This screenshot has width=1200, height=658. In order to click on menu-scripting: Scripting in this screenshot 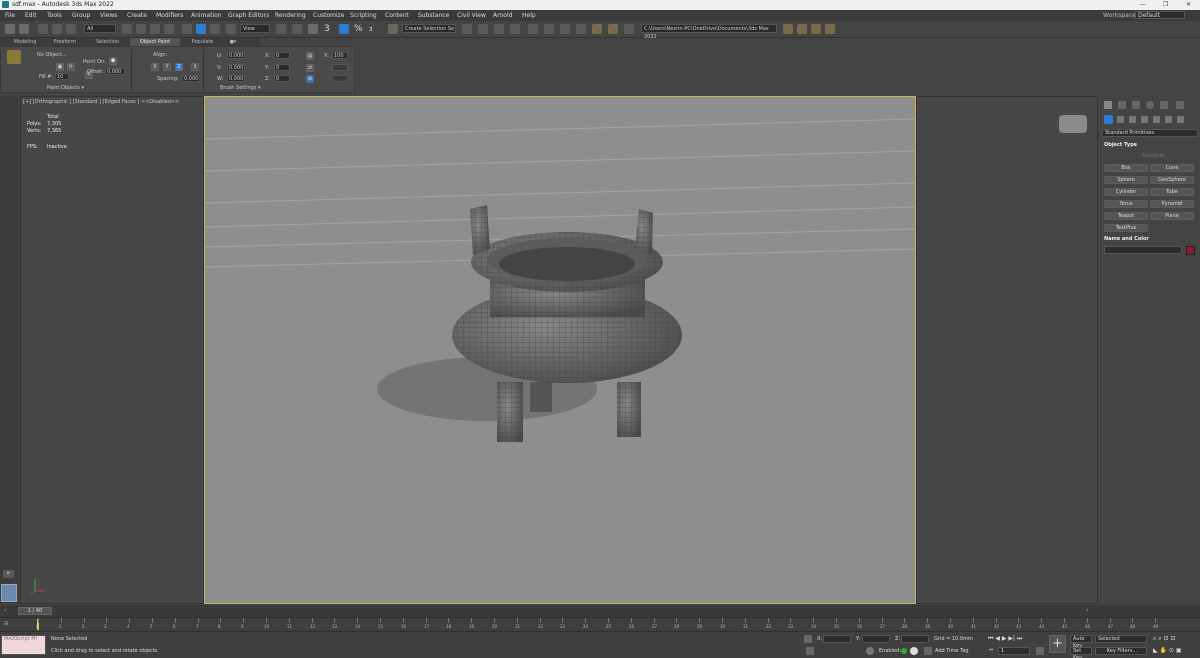, I will do `click(363, 15)`.